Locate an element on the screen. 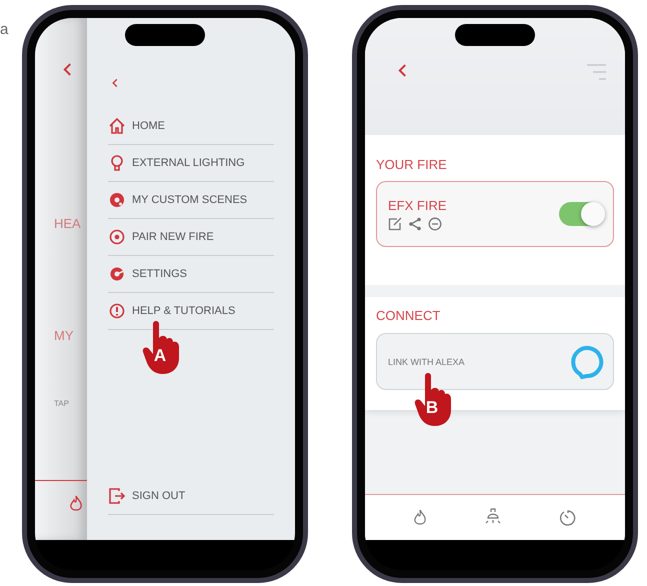  ring-icon is located at coordinates (587, 362).